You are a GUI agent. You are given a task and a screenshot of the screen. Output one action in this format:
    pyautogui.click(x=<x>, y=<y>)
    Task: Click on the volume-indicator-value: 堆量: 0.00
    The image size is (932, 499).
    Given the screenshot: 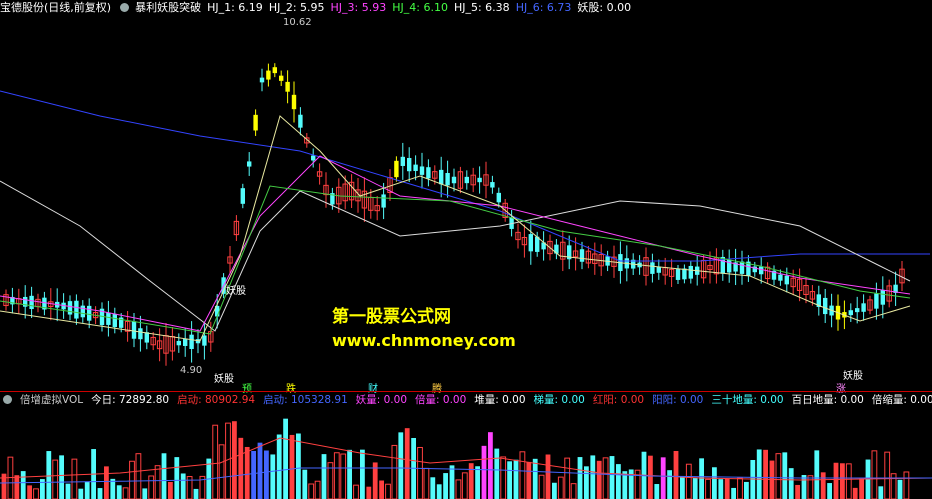 What is the action you would take?
    pyautogui.click(x=500, y=400)
    